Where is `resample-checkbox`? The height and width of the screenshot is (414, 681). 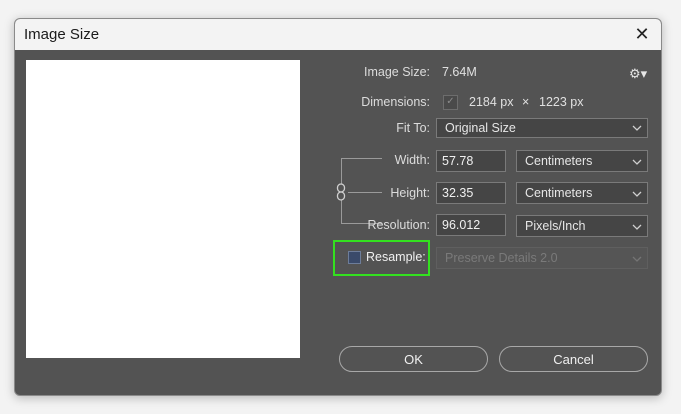 resample-checkbox is located at coordinates (354, 257).